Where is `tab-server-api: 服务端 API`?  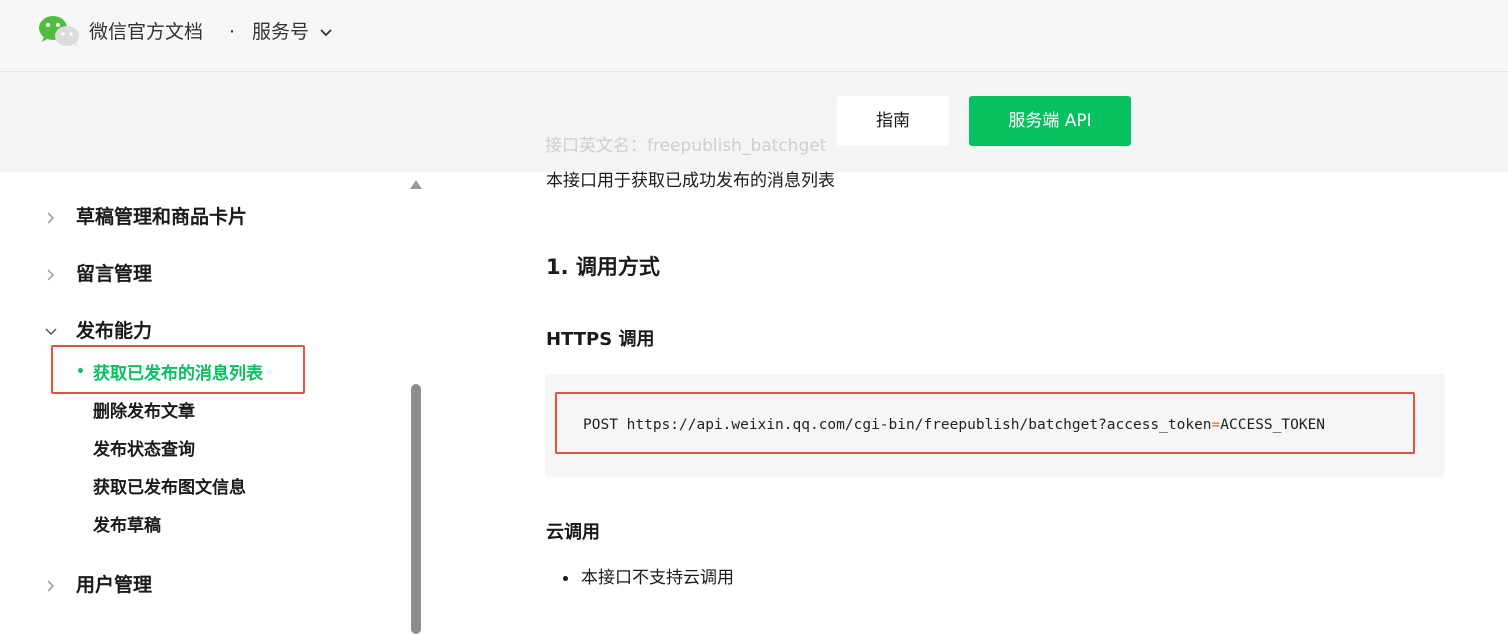
tab-server-api: 服务端 API is located at coordinates (1050, 121).